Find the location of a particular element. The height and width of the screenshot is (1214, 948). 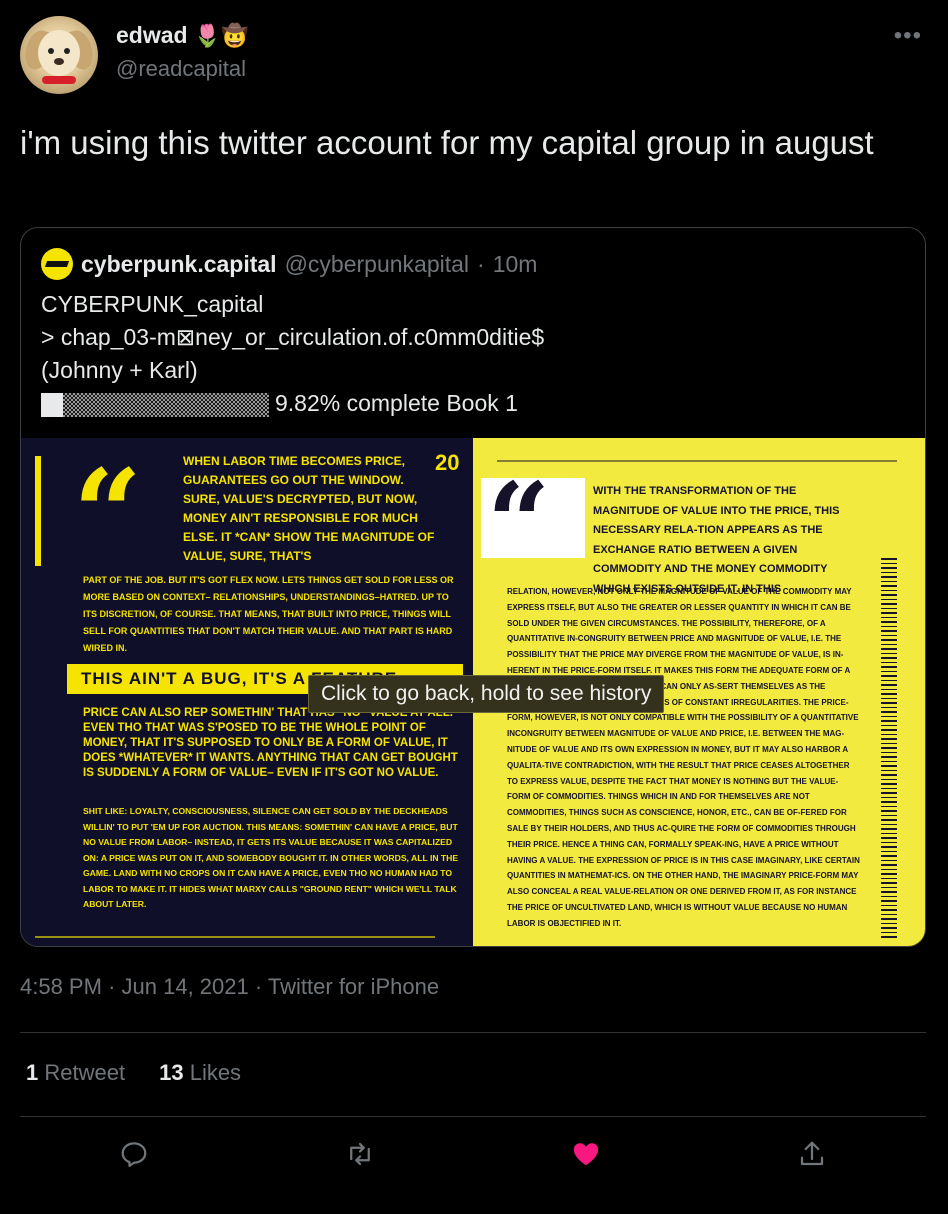

retweet-icon is located at coordinates (360, 1154).